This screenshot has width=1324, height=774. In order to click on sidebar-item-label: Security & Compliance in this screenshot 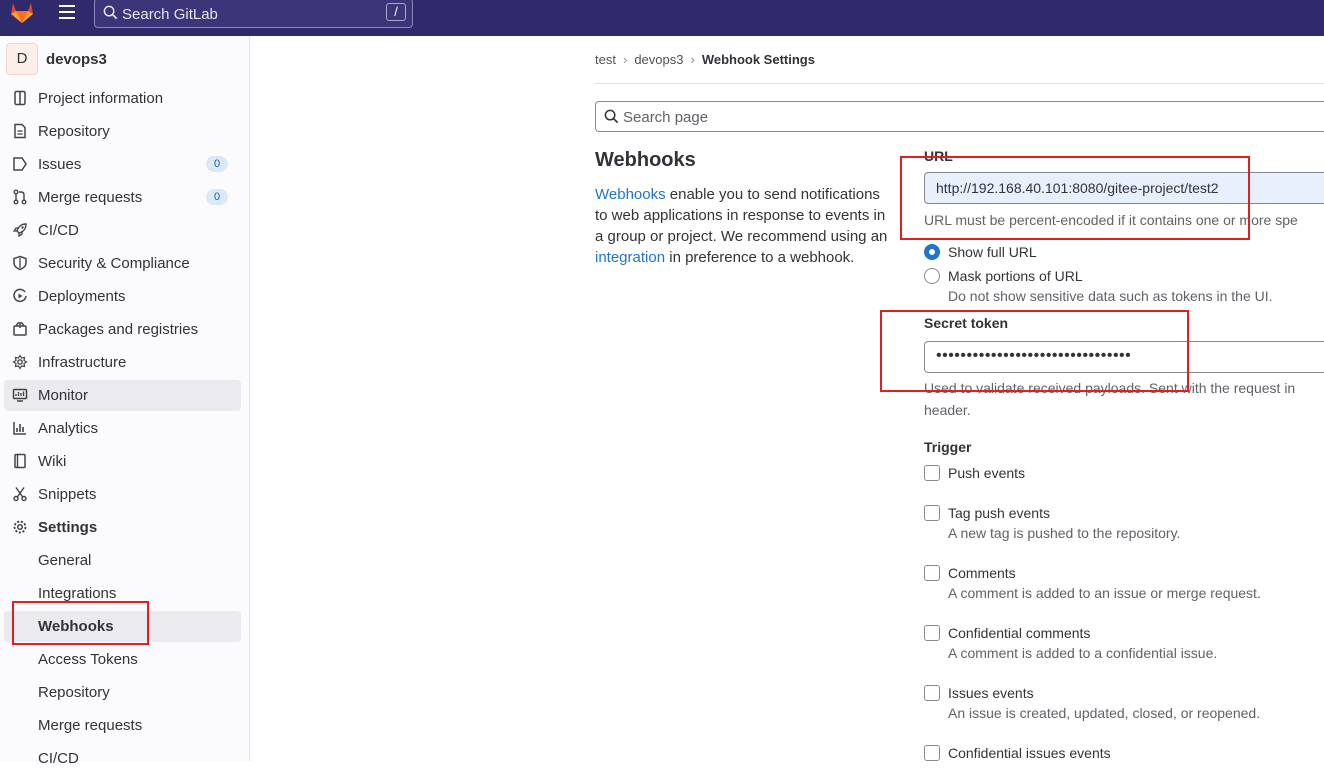, I will do `click(114, 263)`.